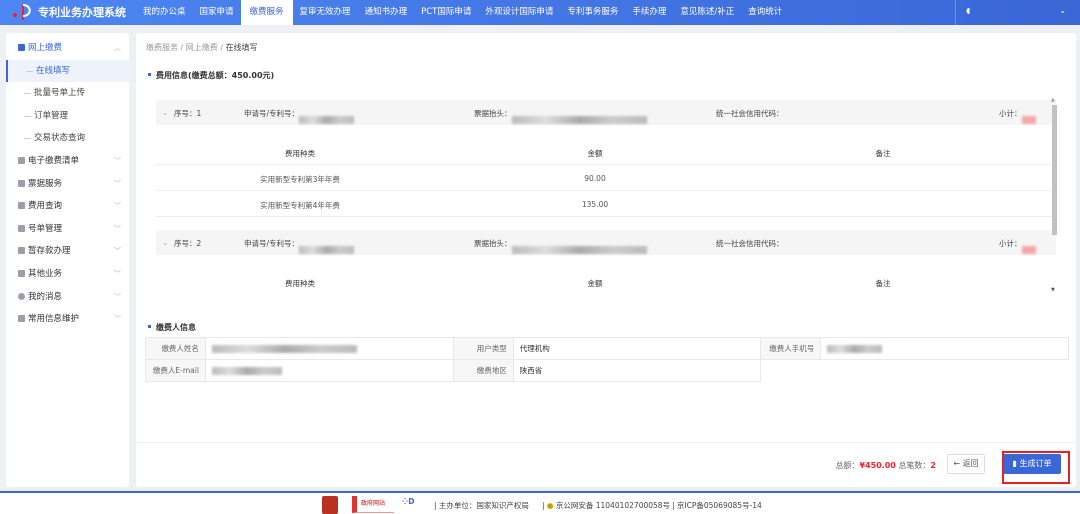 Image resolution: width=1080 pixels, height=514 pixels. Describe the element at coordinates (45, 48) in the screenshot. I see `sidebar-item-label: 网上缴费` at that location.